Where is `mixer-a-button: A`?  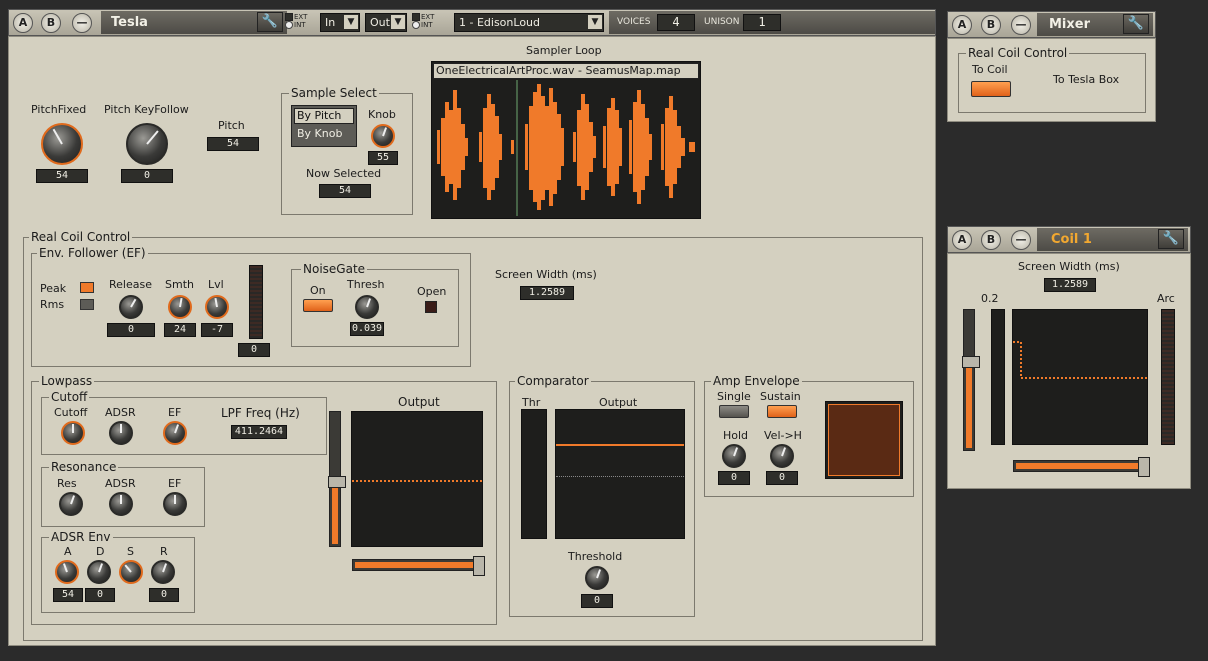
mixer-a-button: A is located at coordinates (962, 25).